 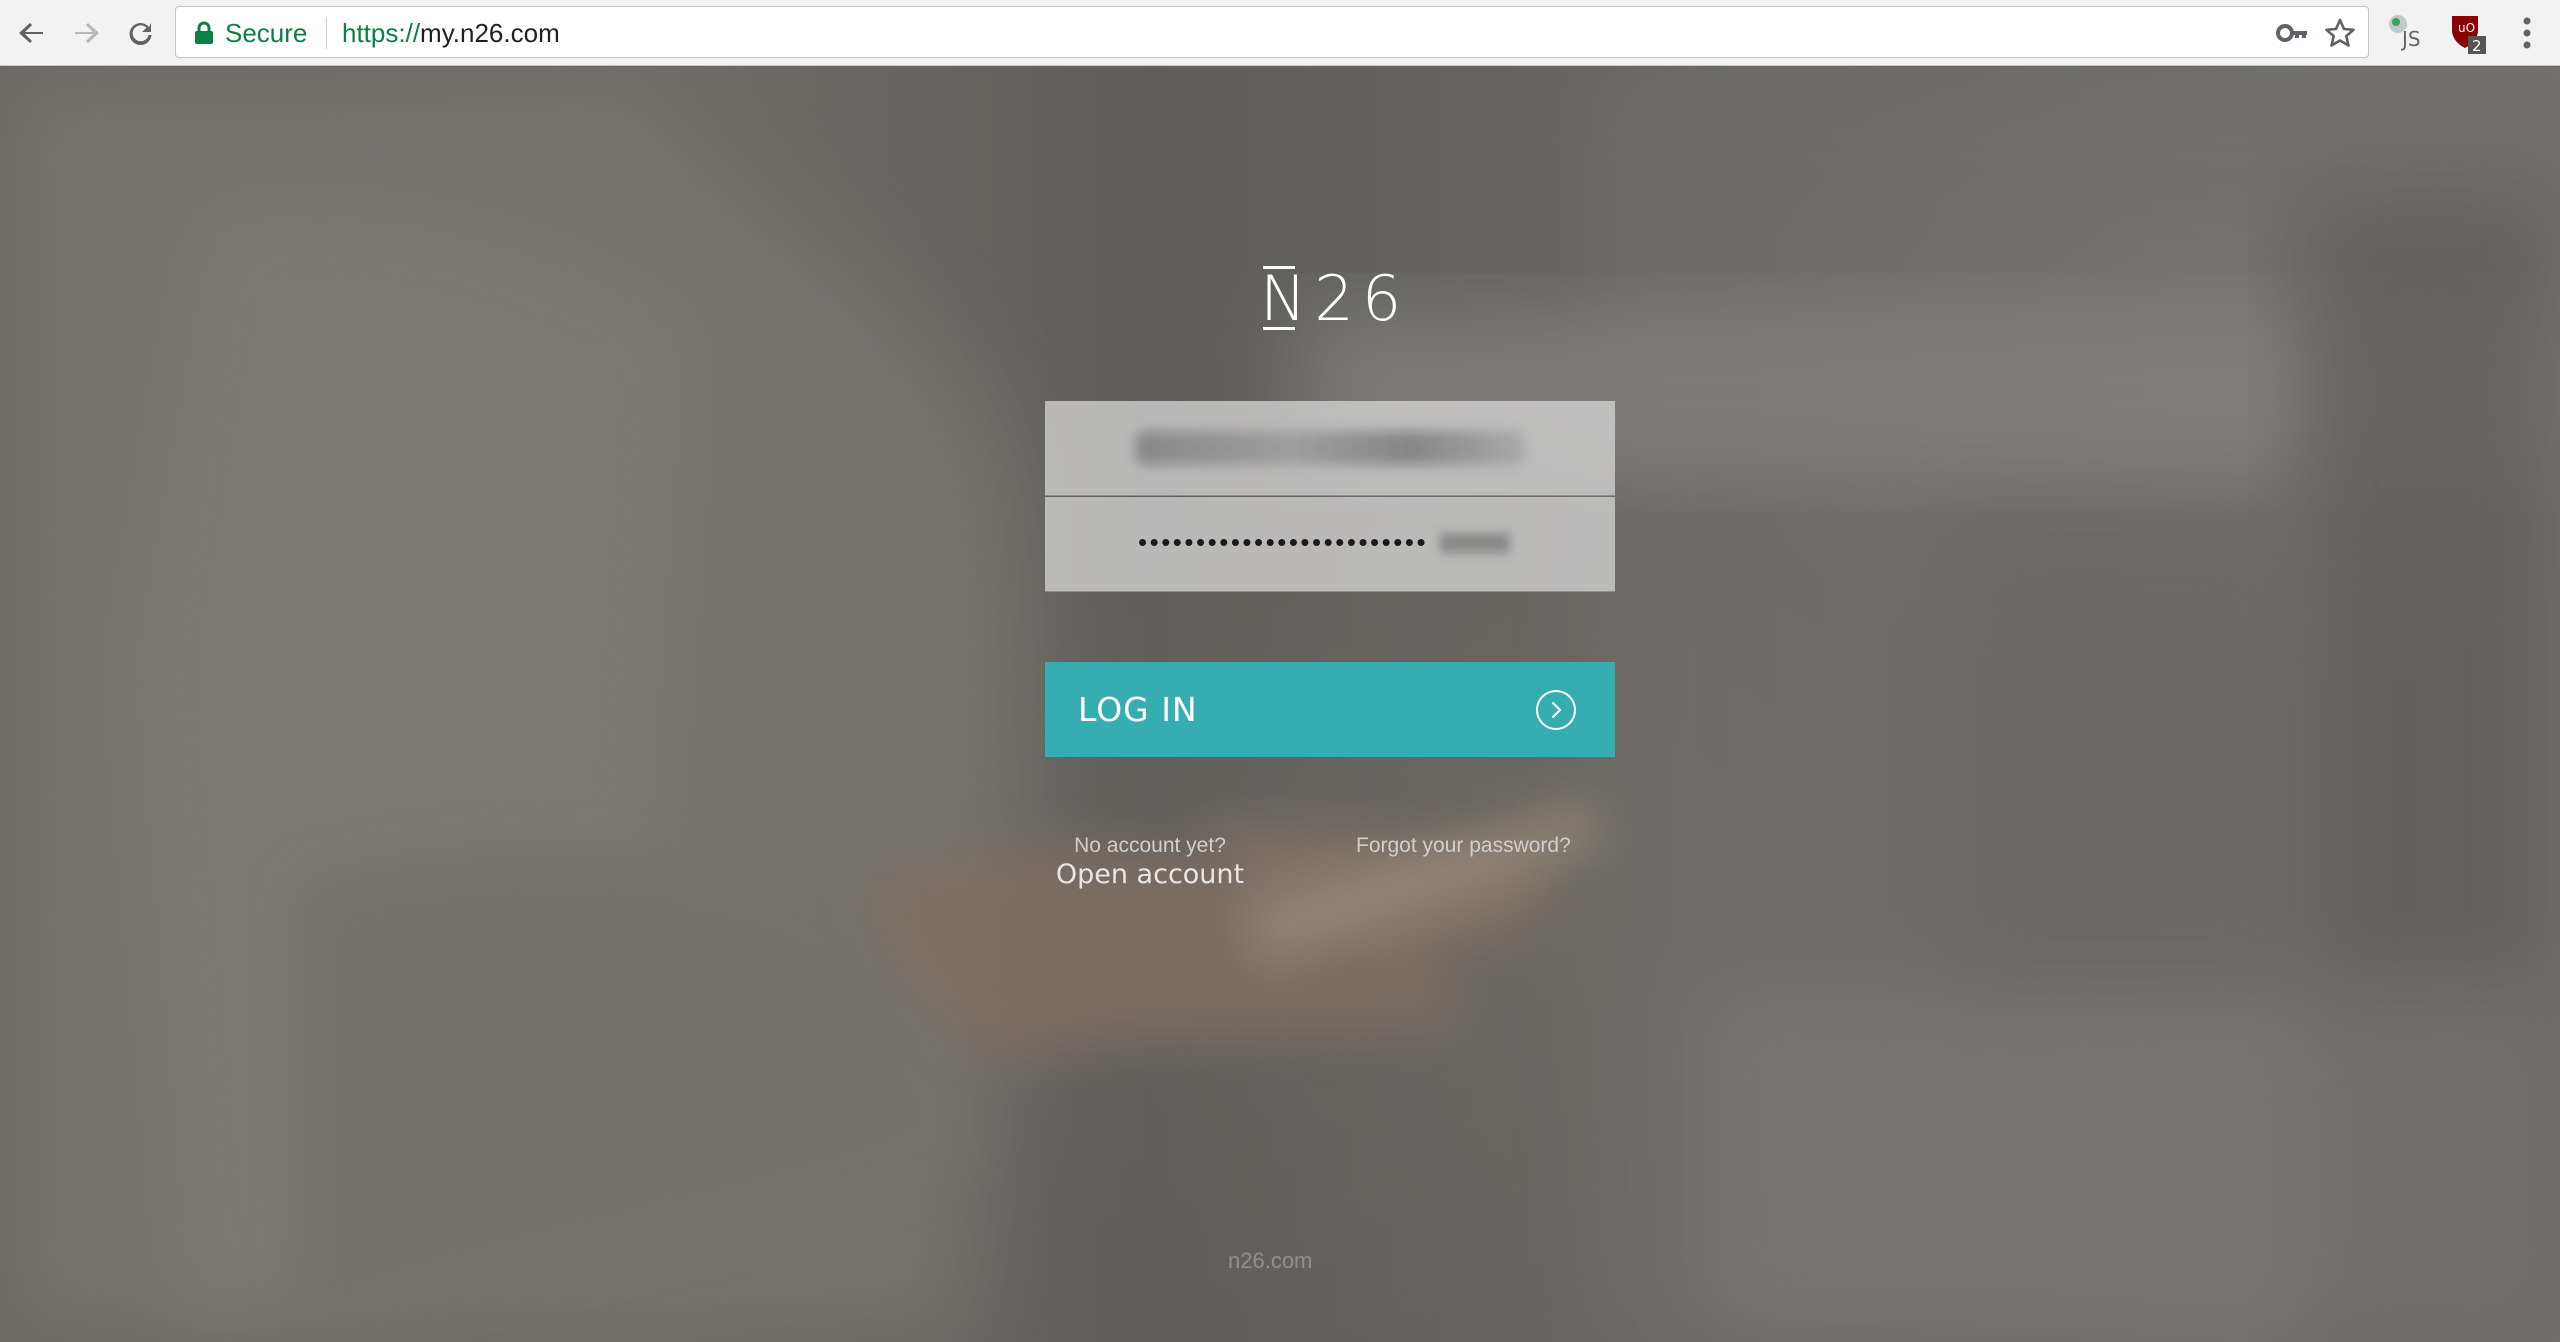 I want to click on js-extension-icon: JS, so click(x=2406, y=33).